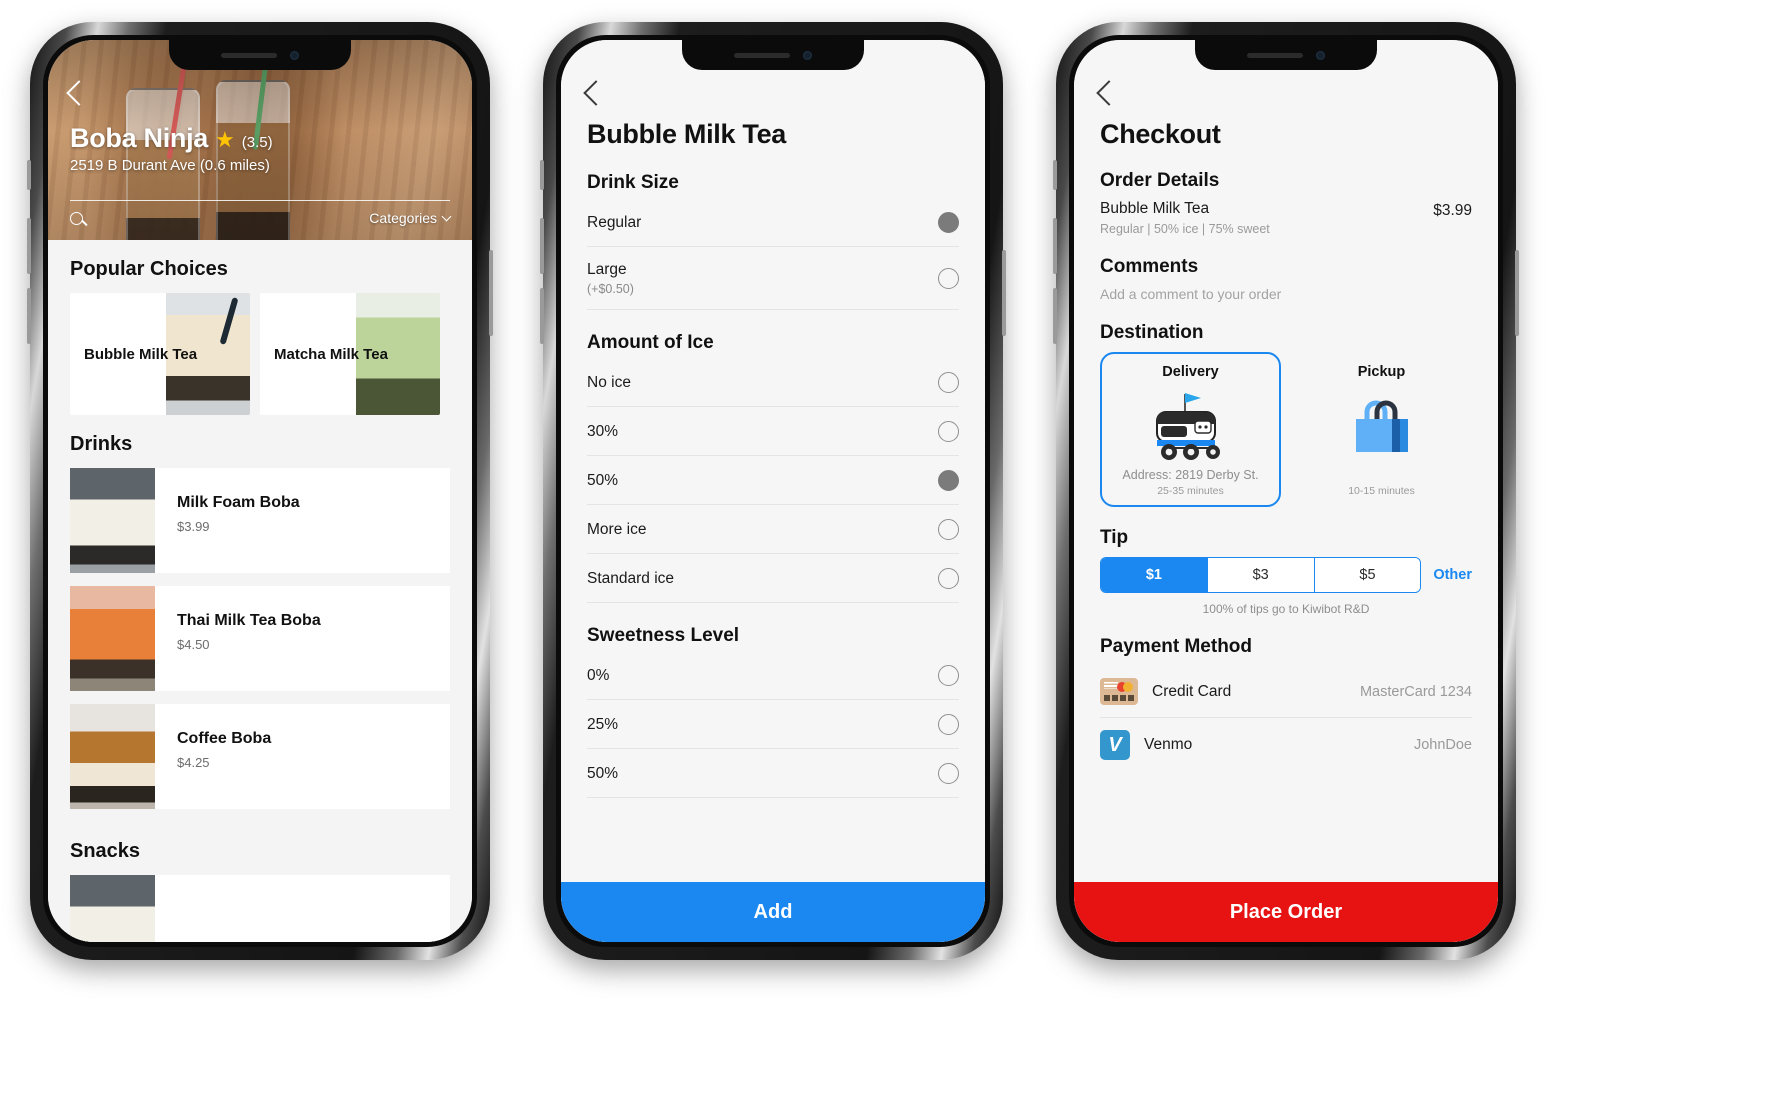  Describe the element at coordinates (193, 762) in the screenshot. I see `list-item-price: $4.25` at that location.